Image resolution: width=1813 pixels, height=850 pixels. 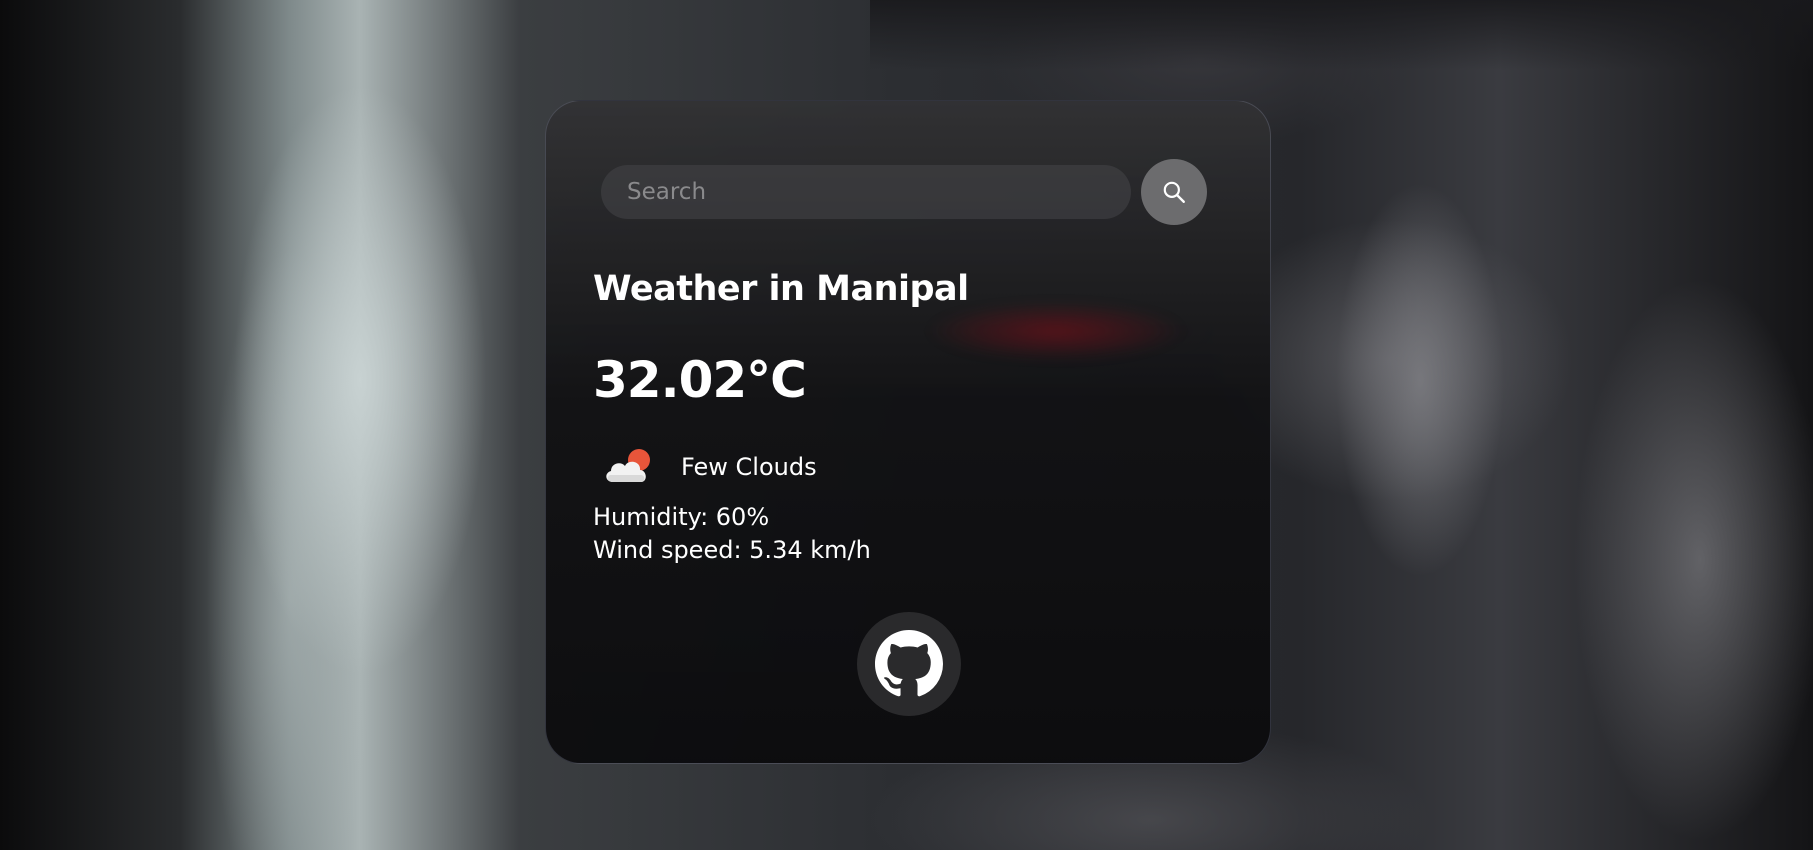 I want to click on condition-row: Few Clouds, so click(x=709, y=467).